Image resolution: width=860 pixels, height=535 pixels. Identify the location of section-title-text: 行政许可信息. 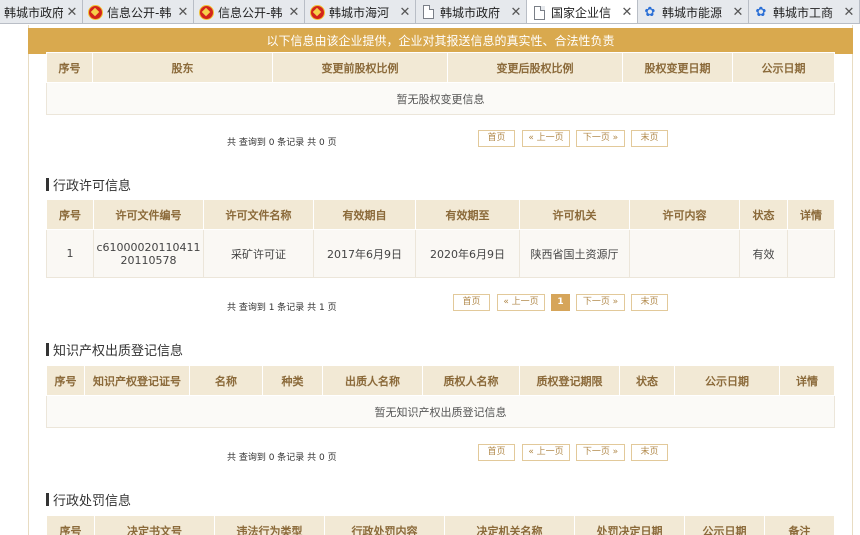
(92, 186).